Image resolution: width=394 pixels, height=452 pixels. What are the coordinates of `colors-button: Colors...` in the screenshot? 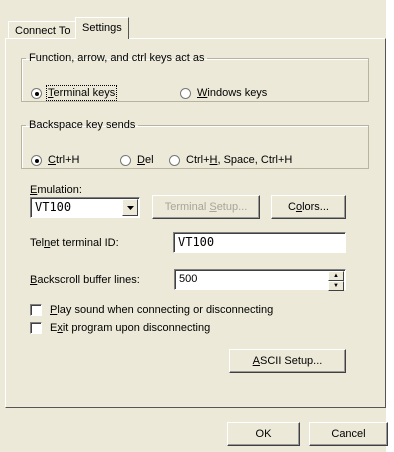 It's located at (308, 207).